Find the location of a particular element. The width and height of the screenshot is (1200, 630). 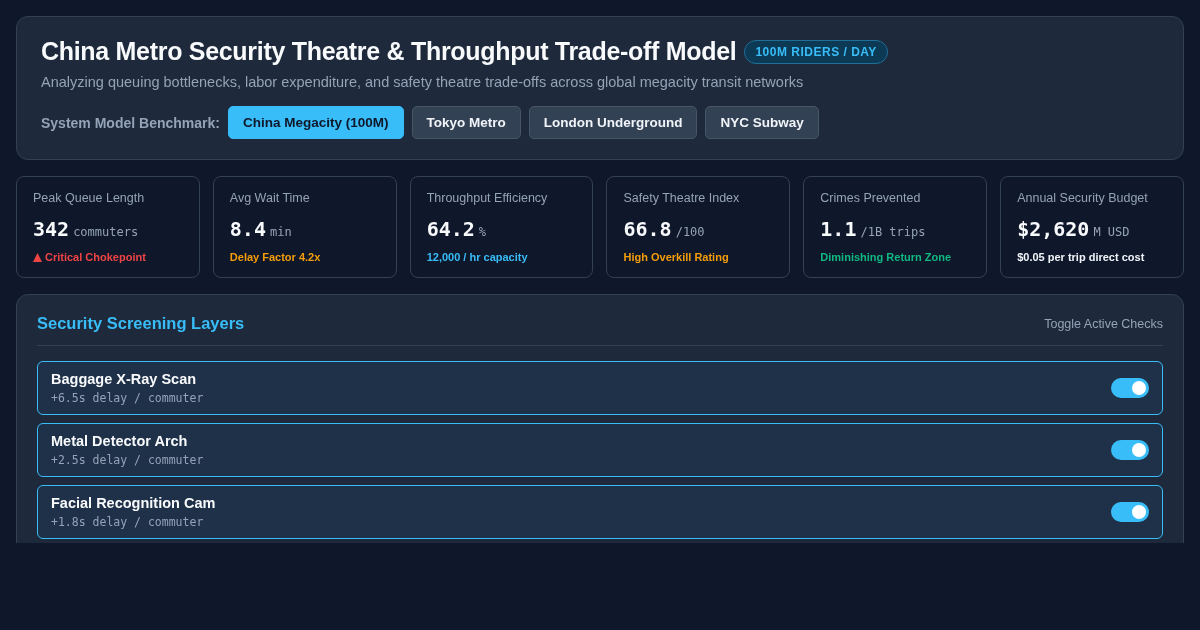

panel-title: Security Screening Layers is located at coordinates (141, 323).